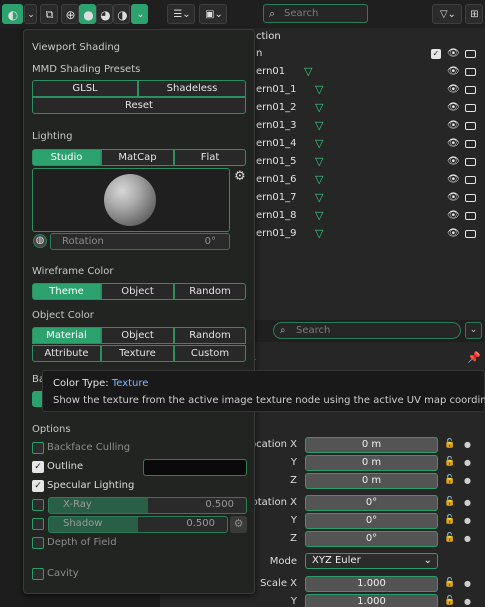 The width and height of the screenshot is (485, 607). Describe the element at coordinates (138, 524) in the screenshot. I see `shadow-slider: Shadow 0.500` at that location.